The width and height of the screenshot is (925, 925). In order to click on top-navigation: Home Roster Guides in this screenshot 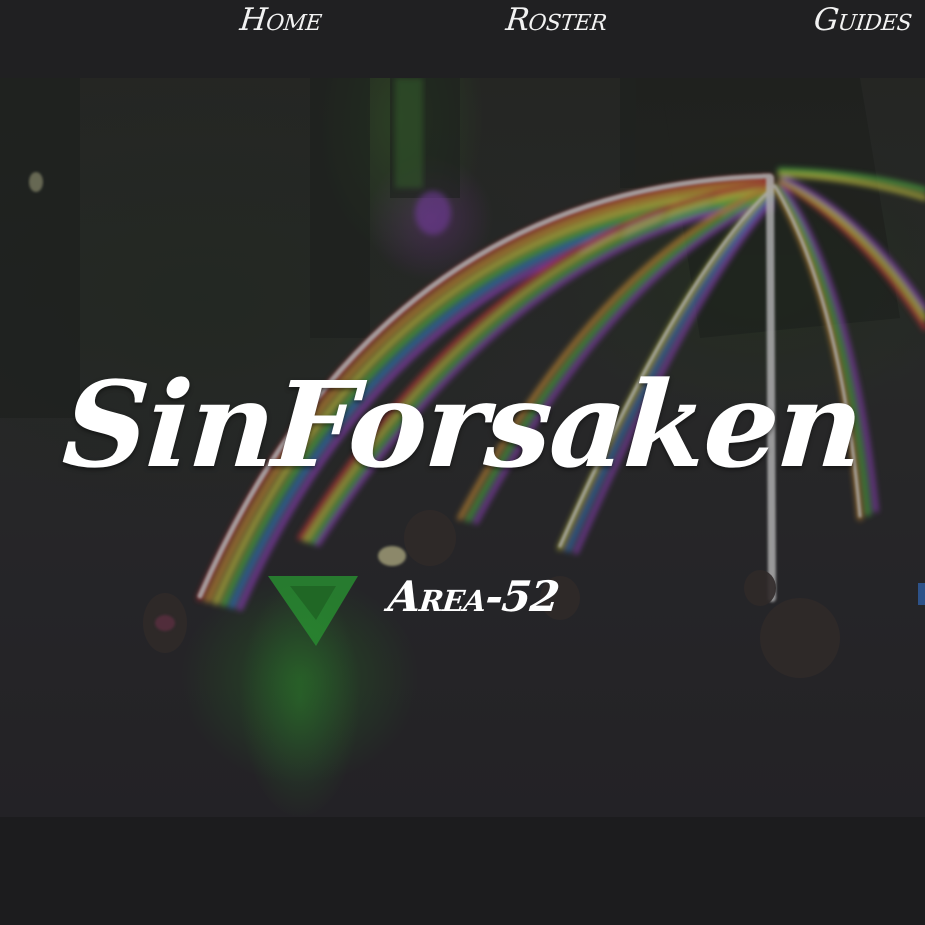, I will do `click(462, 39)`.